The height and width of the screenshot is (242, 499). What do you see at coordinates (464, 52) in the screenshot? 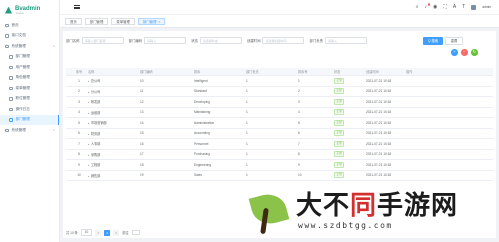
I see `delete-button: −` at bounding box center [464, 52].